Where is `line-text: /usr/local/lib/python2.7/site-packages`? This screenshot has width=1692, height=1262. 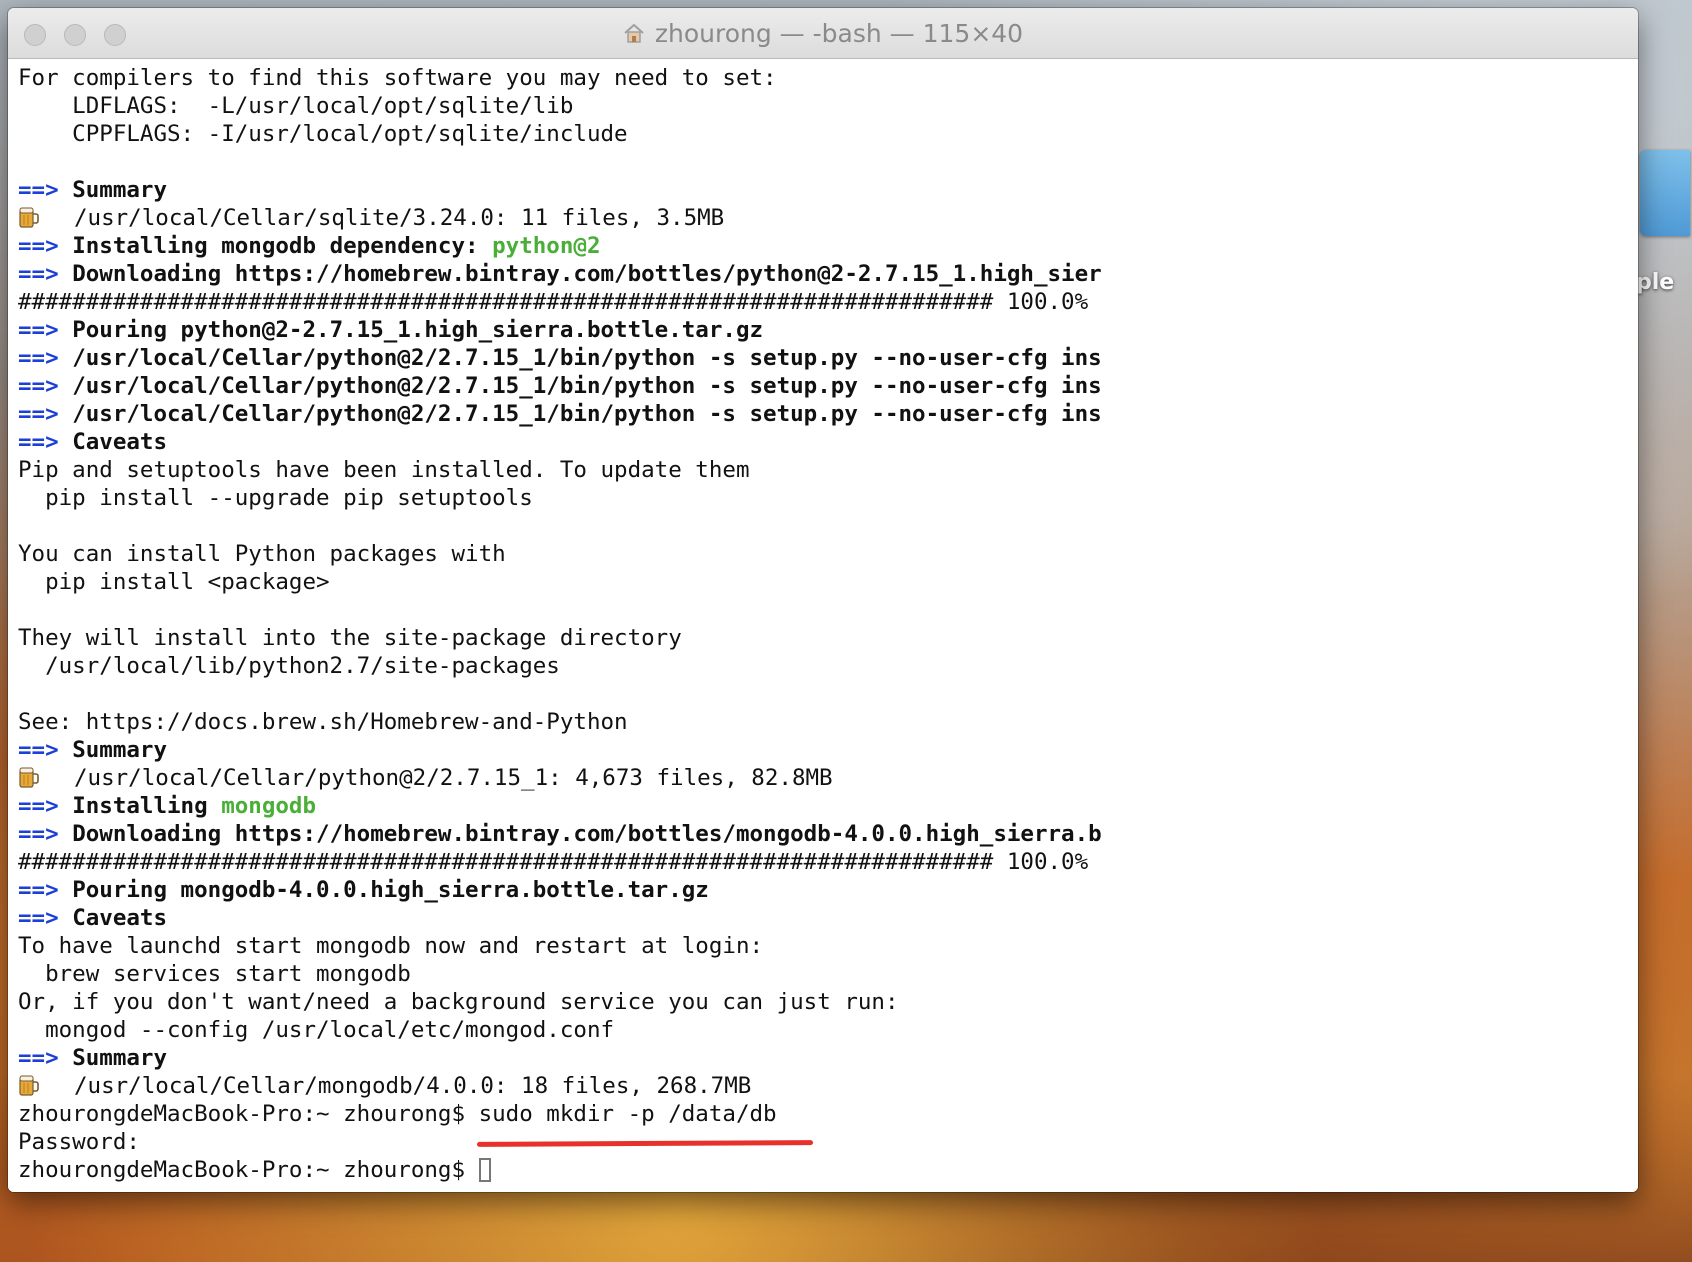 line-text: /usr/local/lib/python2.7/site-packages is located at coordinates (289, 666).